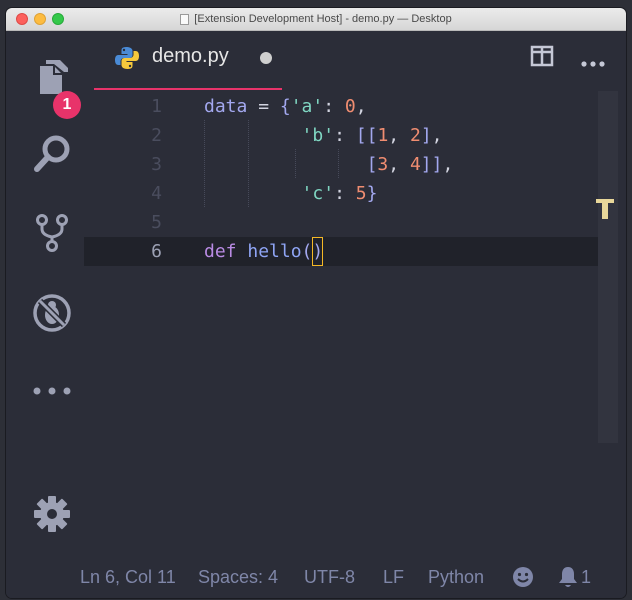 Image resolution: width=632 pixels, height=600 pixels. I want to click on code-line: 2 'b': [[1, 2],, so click(341, 135).